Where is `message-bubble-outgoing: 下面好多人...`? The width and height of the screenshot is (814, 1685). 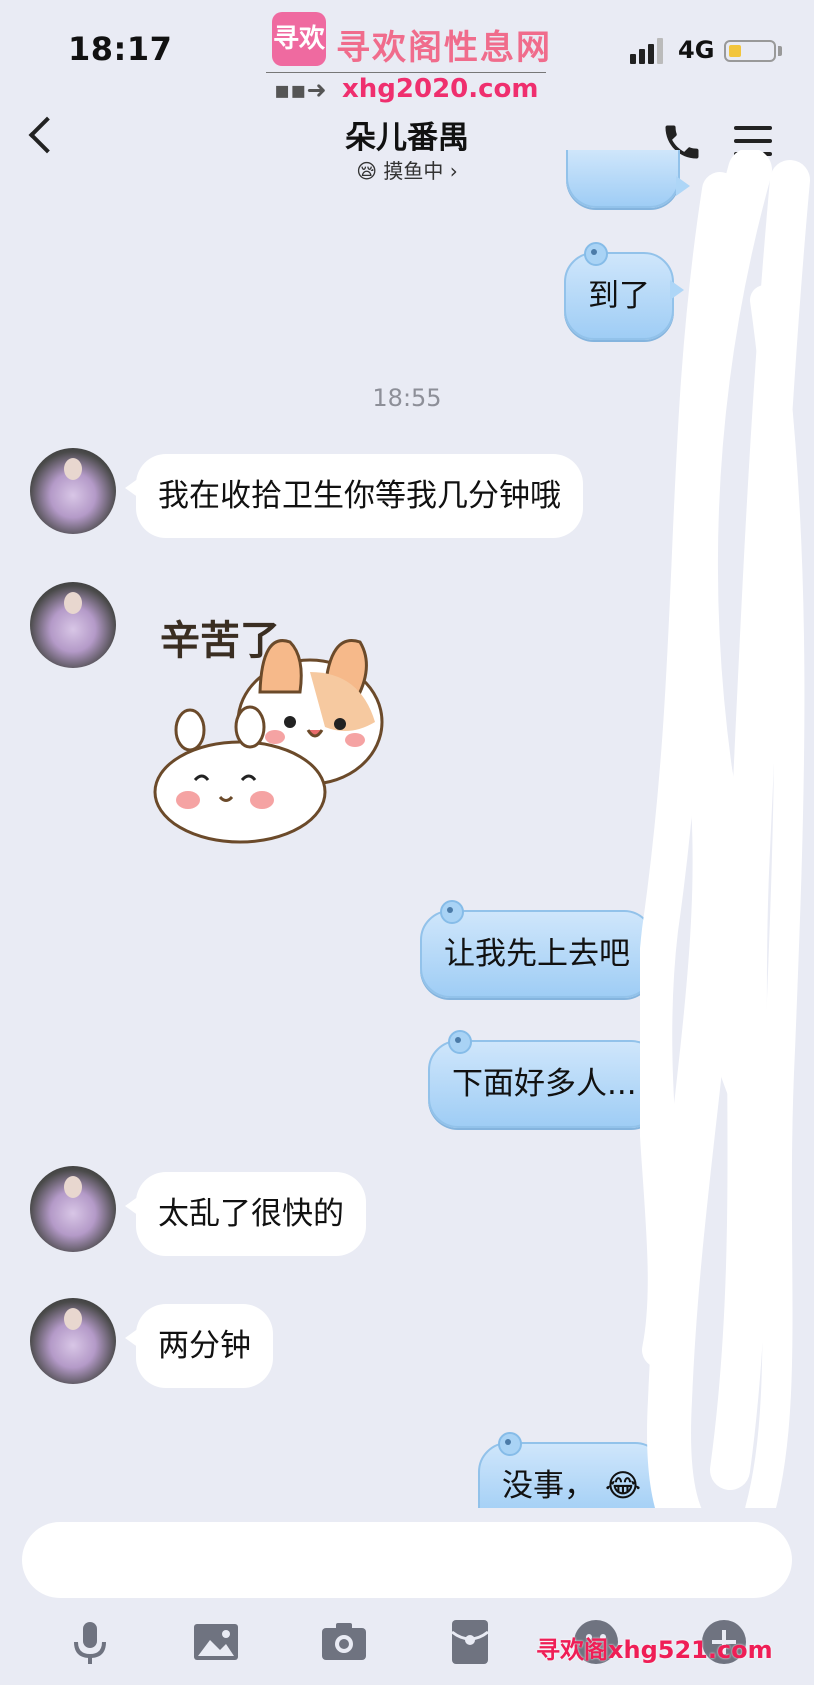
message-bubble-outgoing: 下面好多人... is located at coordinates (549, 1079).